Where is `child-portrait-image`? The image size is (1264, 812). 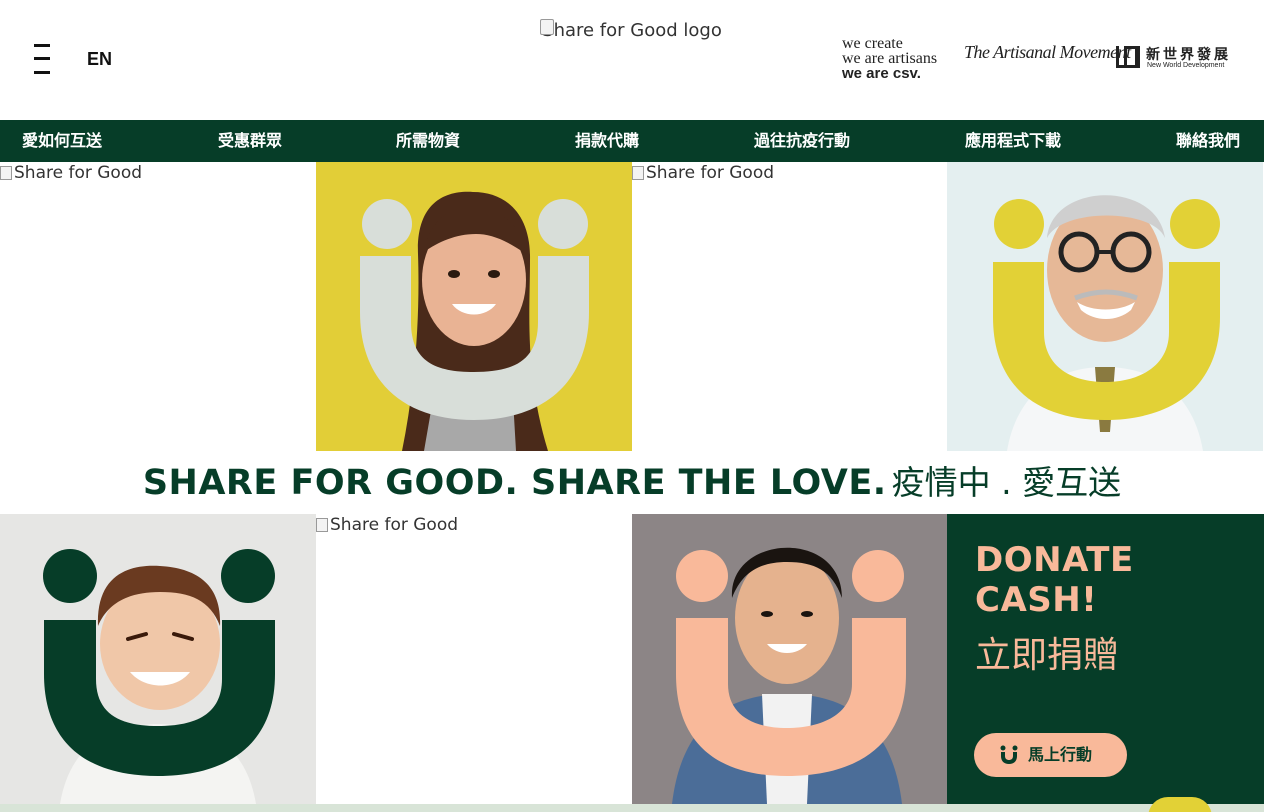
child-portrait-image is located at coordinates (159, 676).